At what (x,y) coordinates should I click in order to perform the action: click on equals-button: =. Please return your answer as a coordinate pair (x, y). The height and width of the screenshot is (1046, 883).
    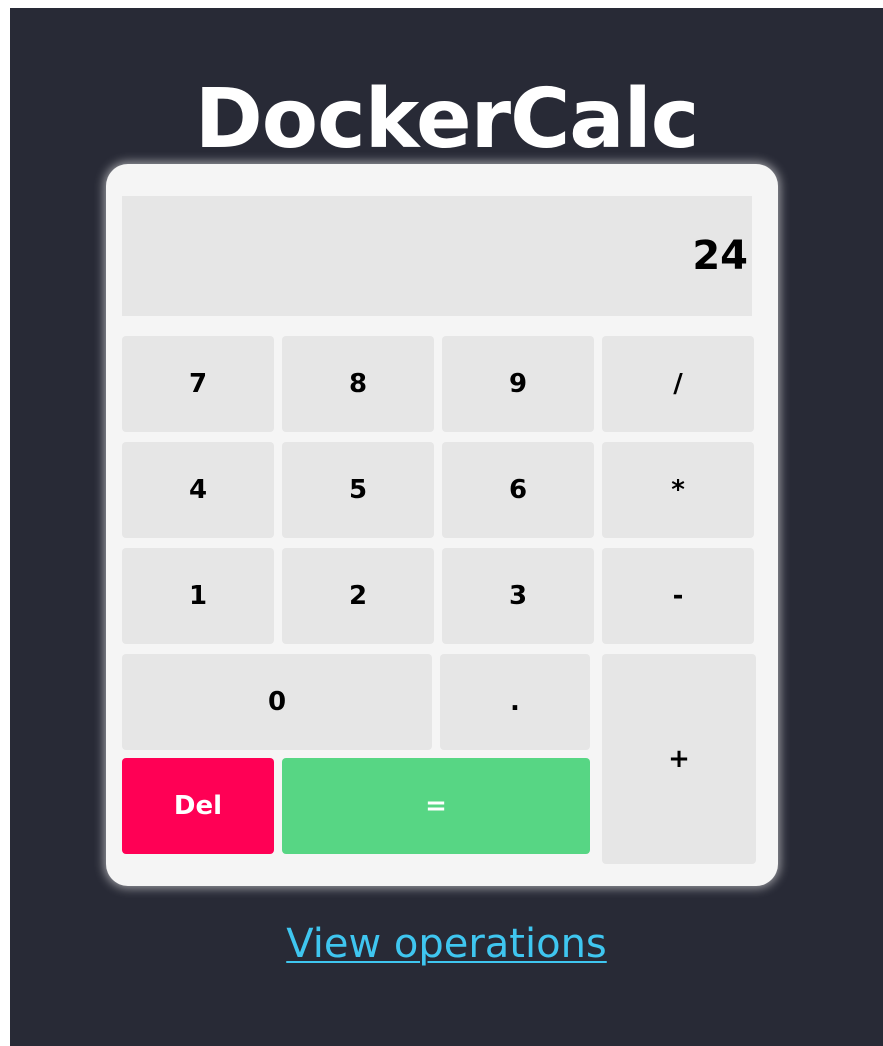
    Looking at the image, I should click on (436, 806).